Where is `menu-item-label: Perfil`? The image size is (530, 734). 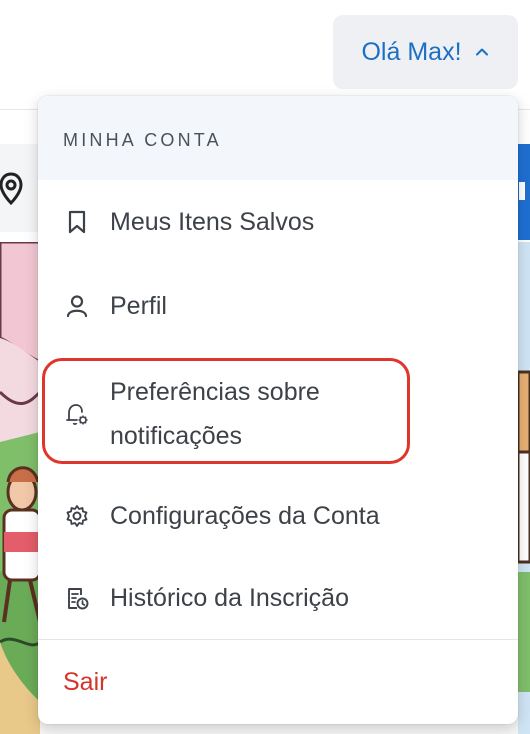 menu-item-label: Perfil is located at coordinates (138, 306).